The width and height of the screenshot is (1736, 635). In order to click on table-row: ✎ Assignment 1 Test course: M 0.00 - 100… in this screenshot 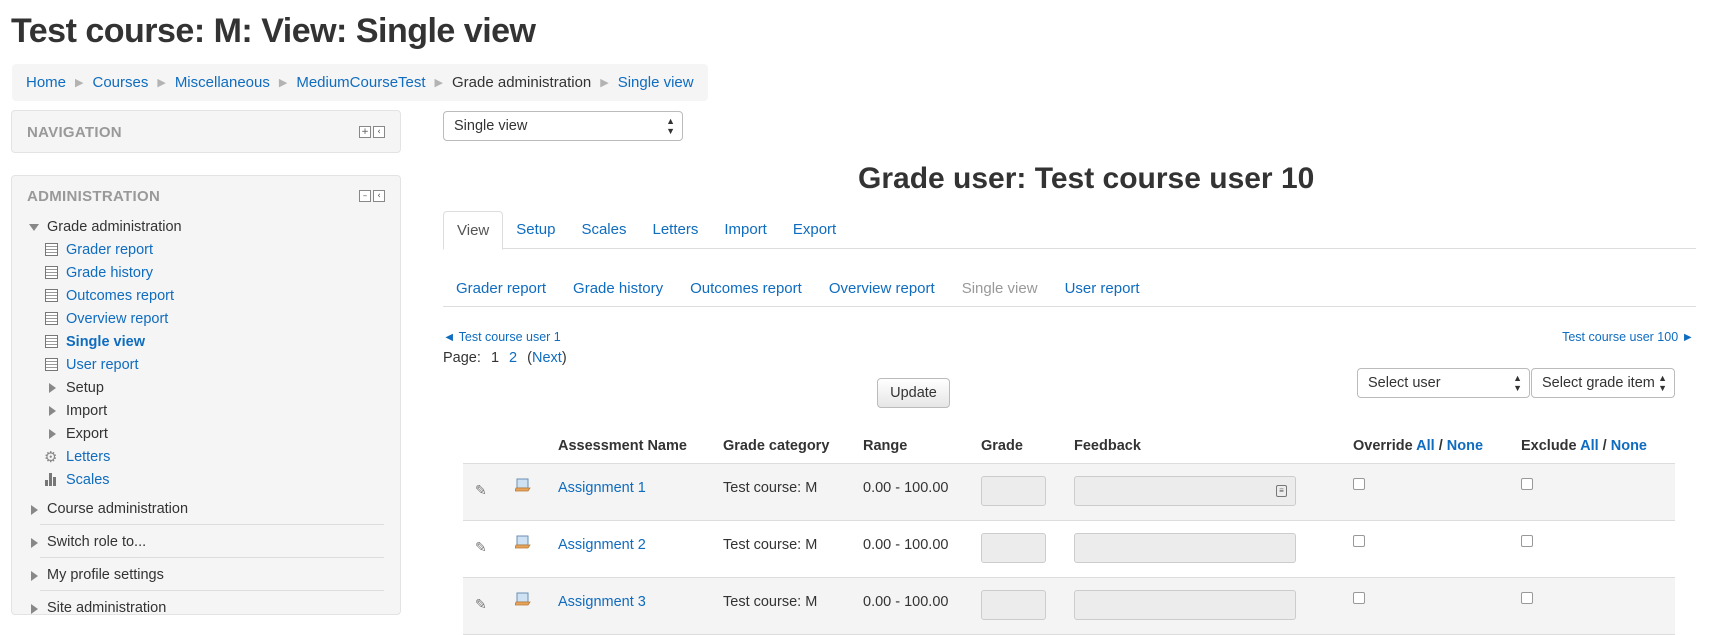, I will do `click(1069, 492)`.